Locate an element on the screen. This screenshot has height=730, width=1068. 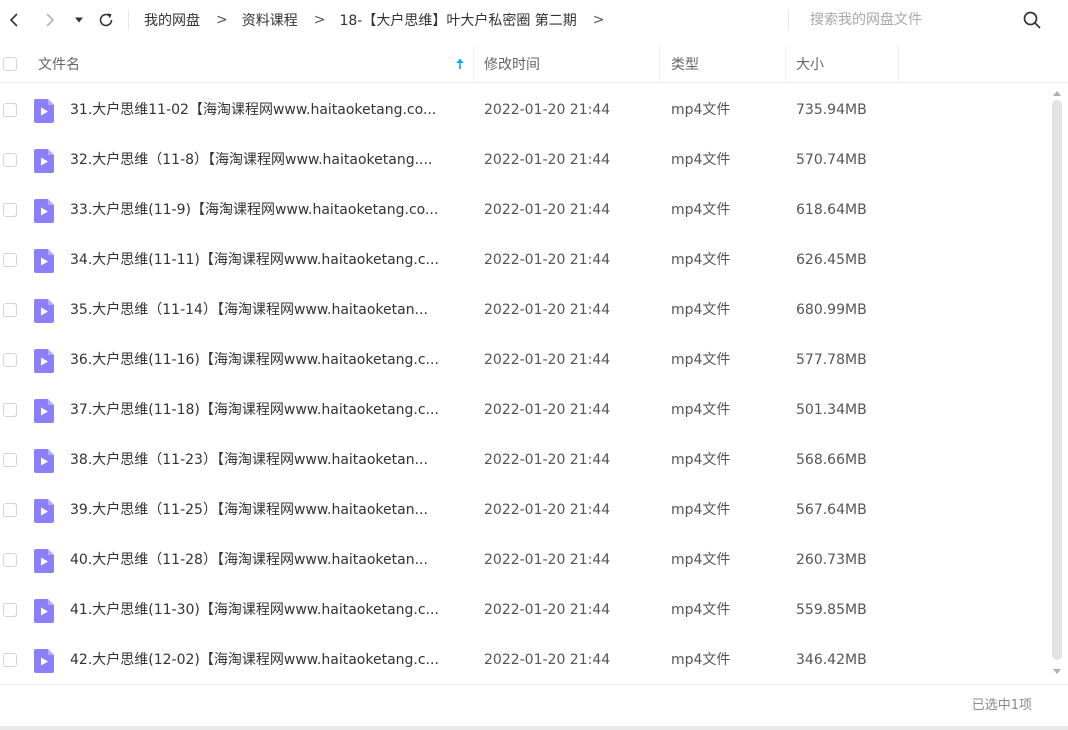
search-button is located at coordinates (1032, 20).